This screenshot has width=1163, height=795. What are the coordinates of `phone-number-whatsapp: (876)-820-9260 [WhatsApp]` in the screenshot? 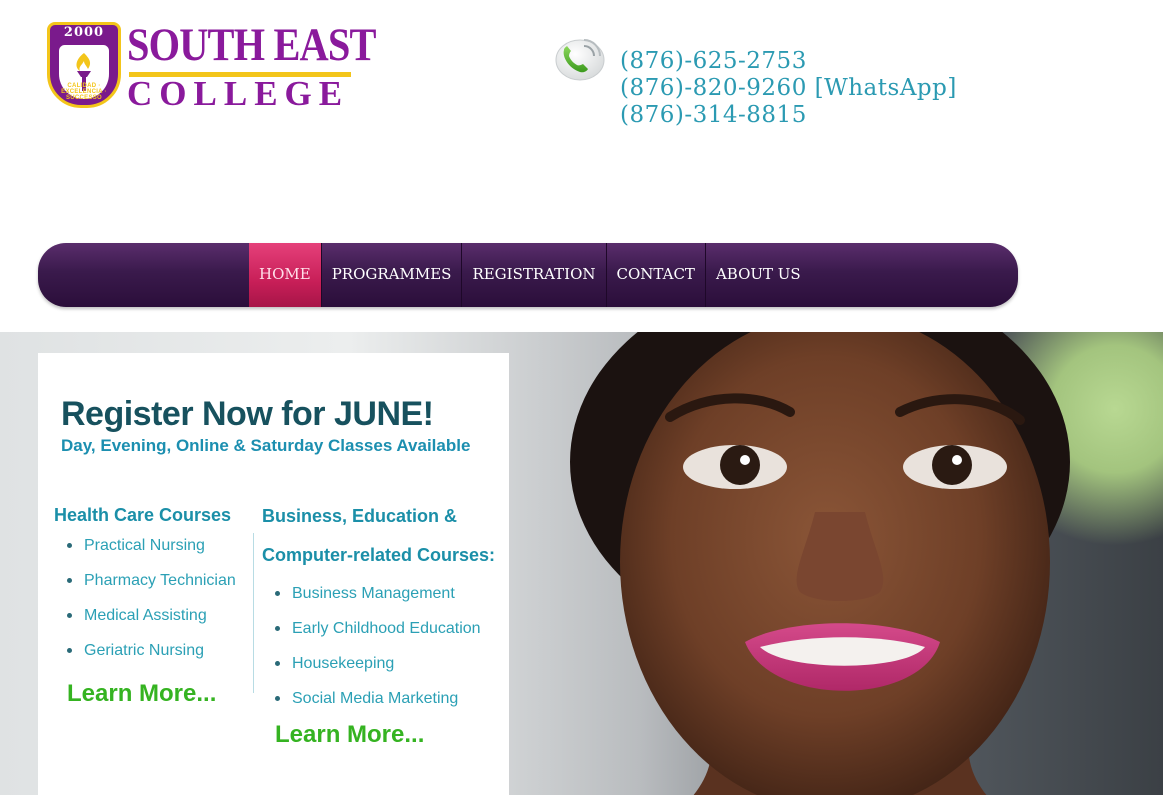 It's located at (788, 88).